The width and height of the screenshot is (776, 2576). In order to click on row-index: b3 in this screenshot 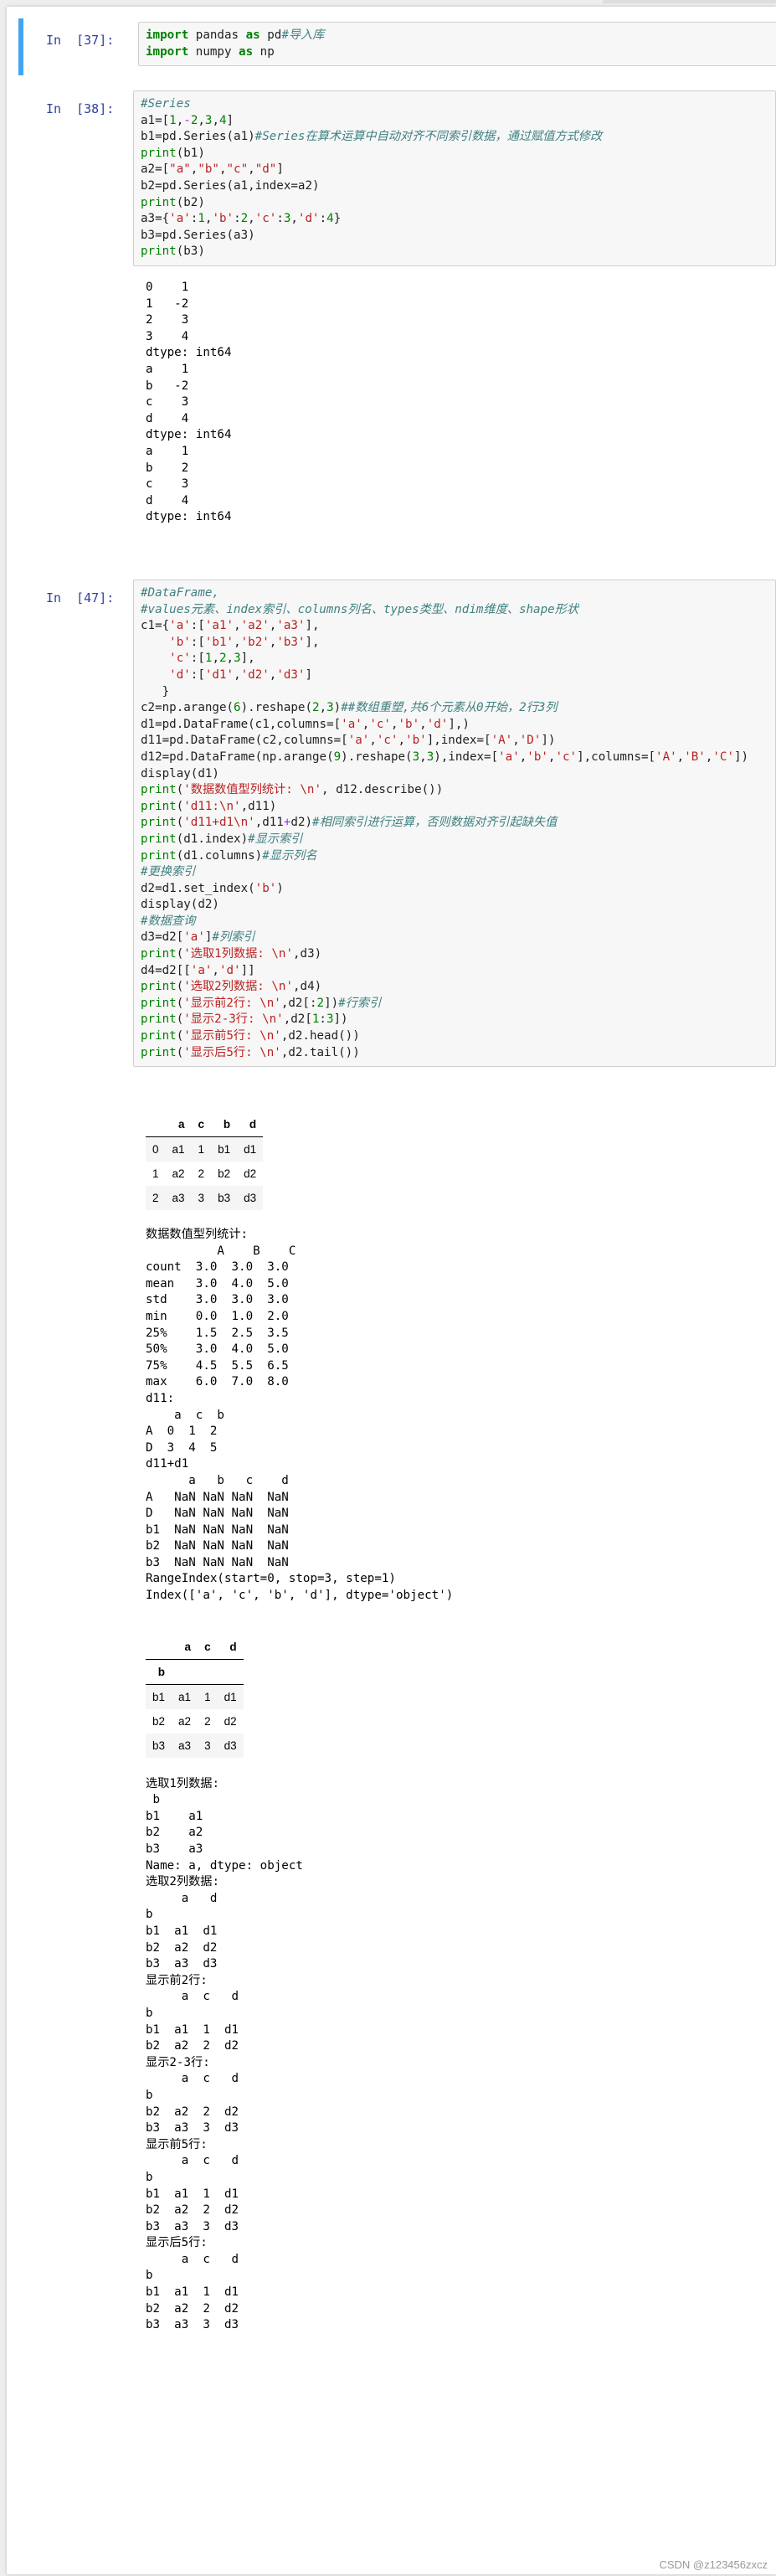, I will do `click(159, 1745)`.